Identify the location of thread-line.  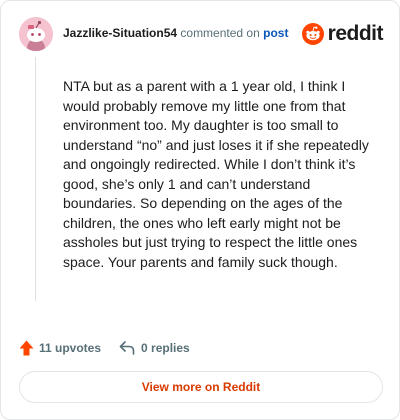
(35, 179).